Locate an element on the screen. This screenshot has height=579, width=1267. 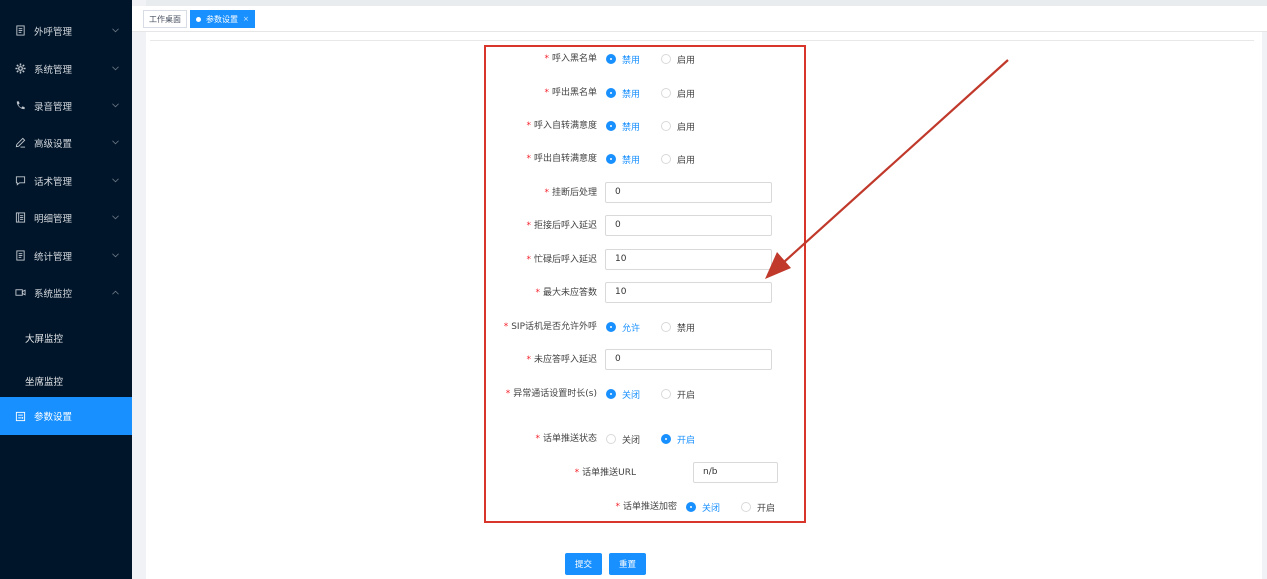
form-label-text: SIP话机是否允许外呼 is located at coordinates (554, 327).